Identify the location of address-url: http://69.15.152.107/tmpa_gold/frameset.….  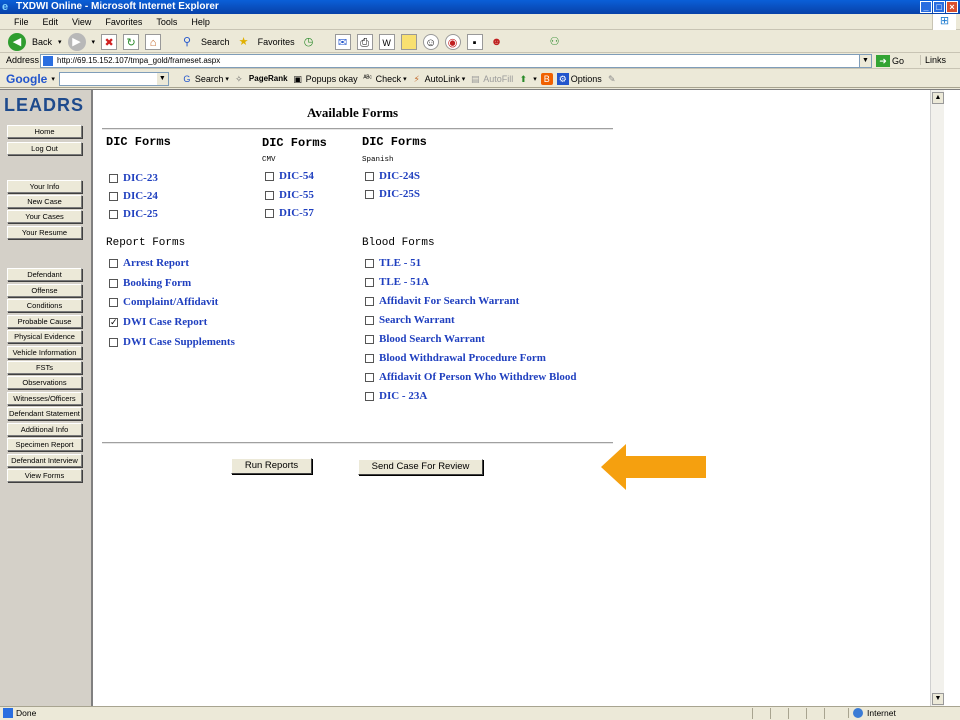
(138, 60).